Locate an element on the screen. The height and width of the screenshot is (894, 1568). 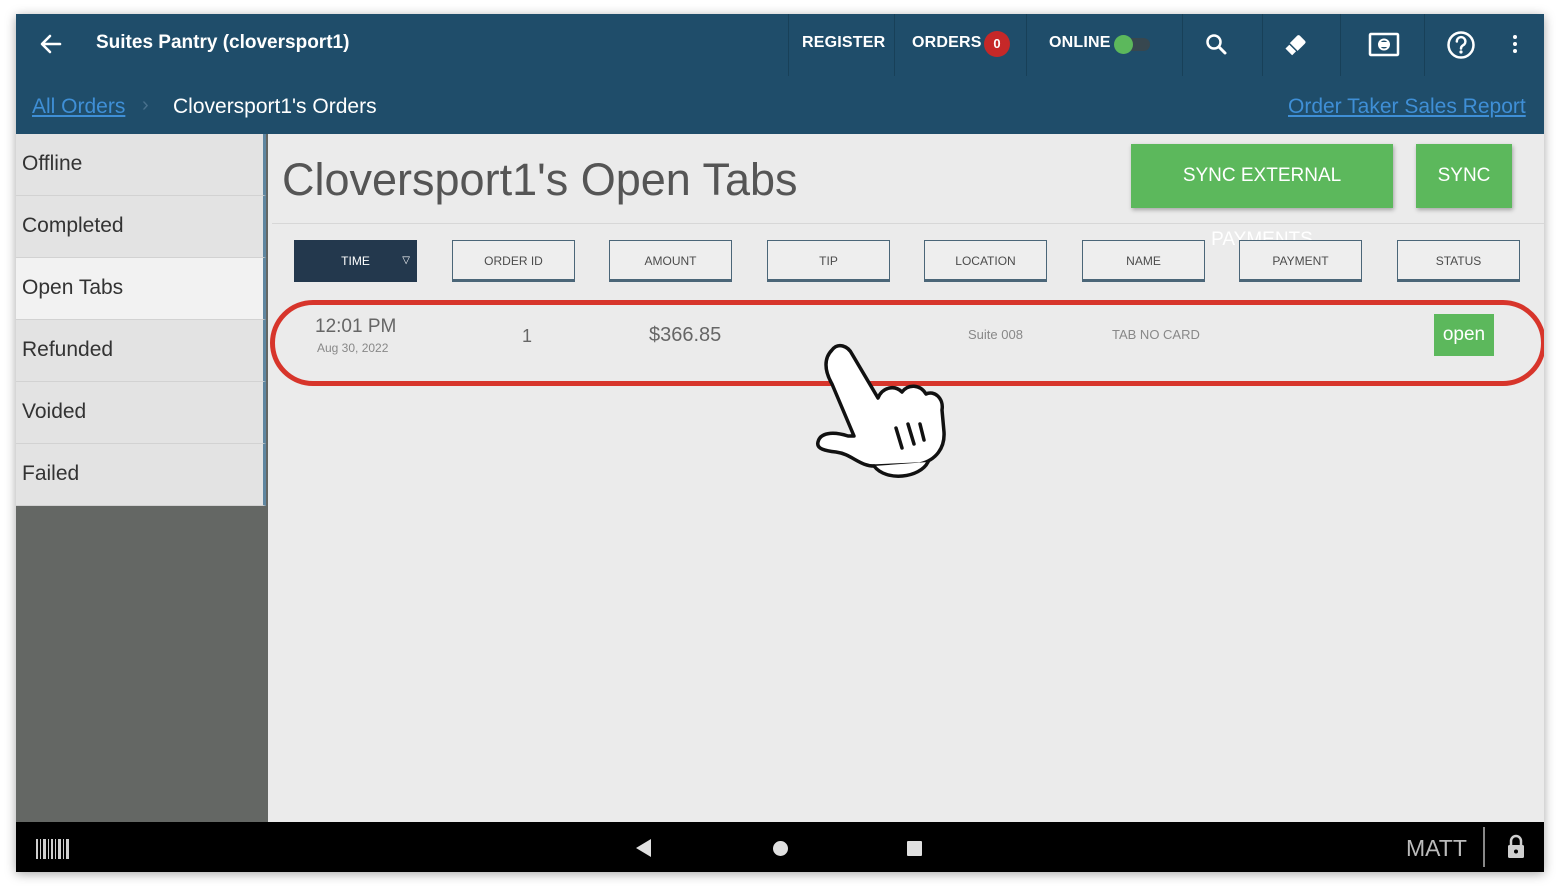
order-taker-sales-report-link: Order Taker Sales Report is located at coordinates (1407, 107).